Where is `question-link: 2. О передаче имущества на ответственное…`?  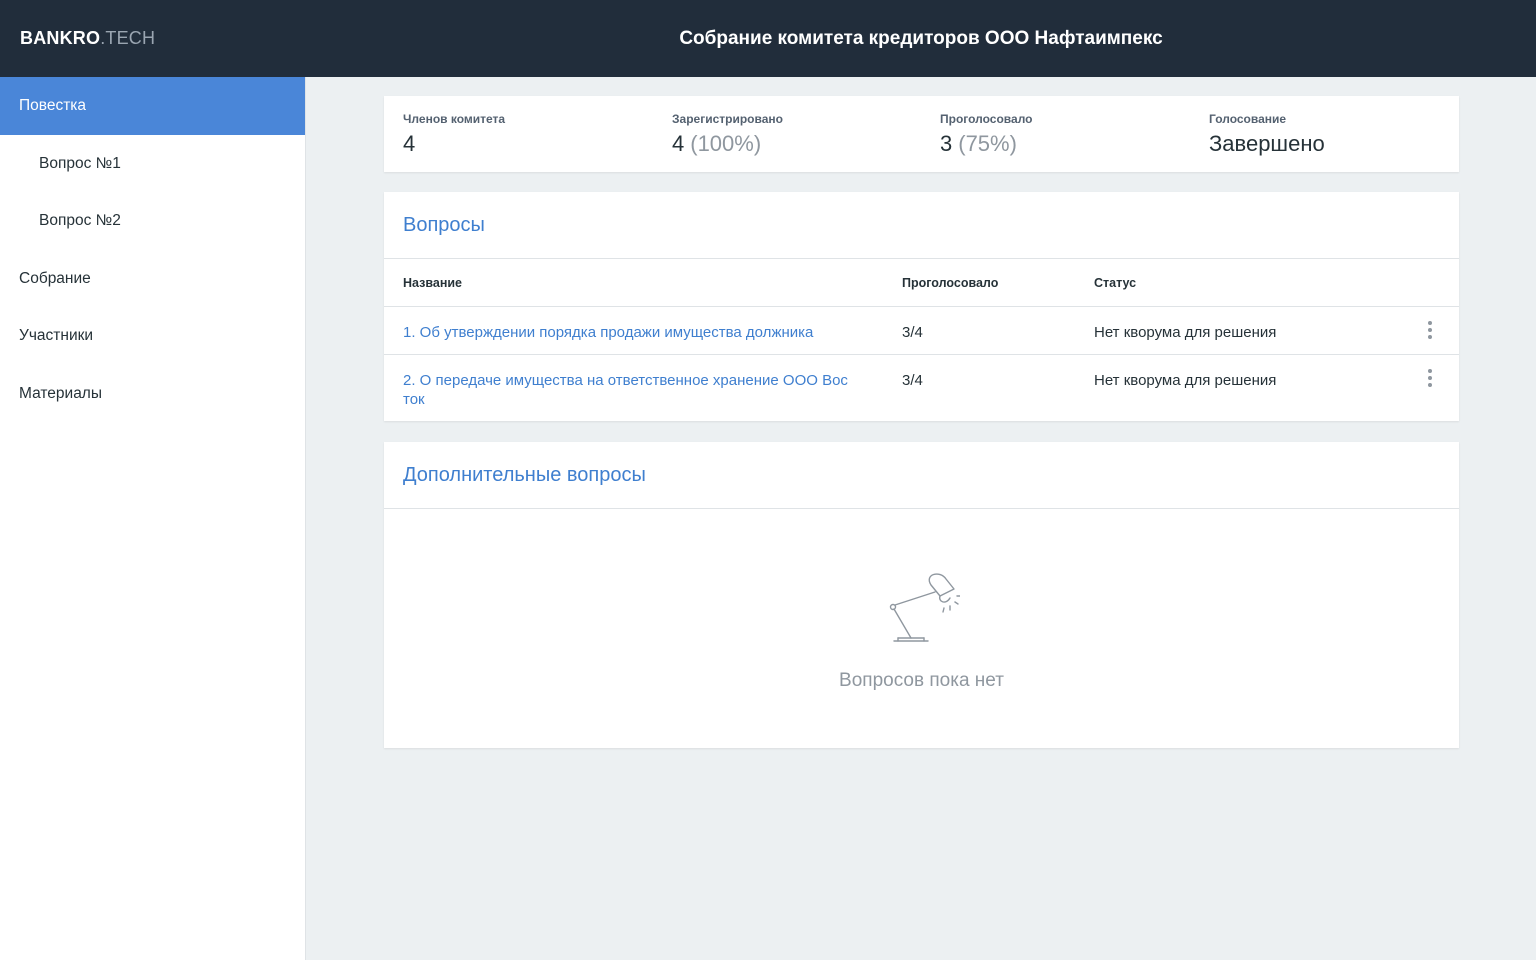 question-link: 2. О передаче имущества на ответственное… is located at coordinates (638, 390).